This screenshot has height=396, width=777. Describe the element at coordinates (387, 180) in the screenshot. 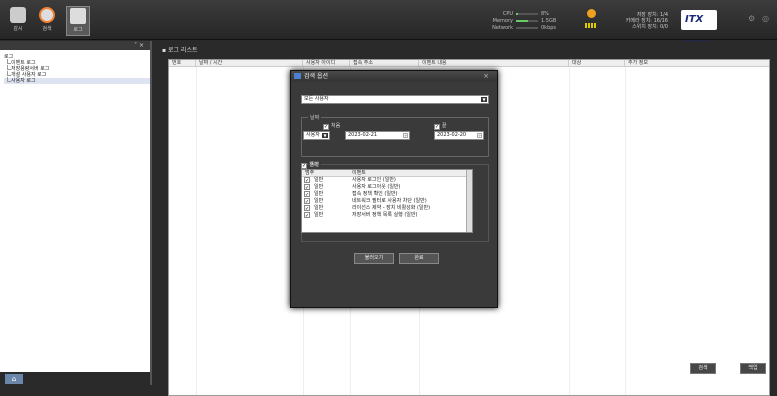

I see `list-item: ✓ 일반 사용자 로그인 (일반)` at that location.